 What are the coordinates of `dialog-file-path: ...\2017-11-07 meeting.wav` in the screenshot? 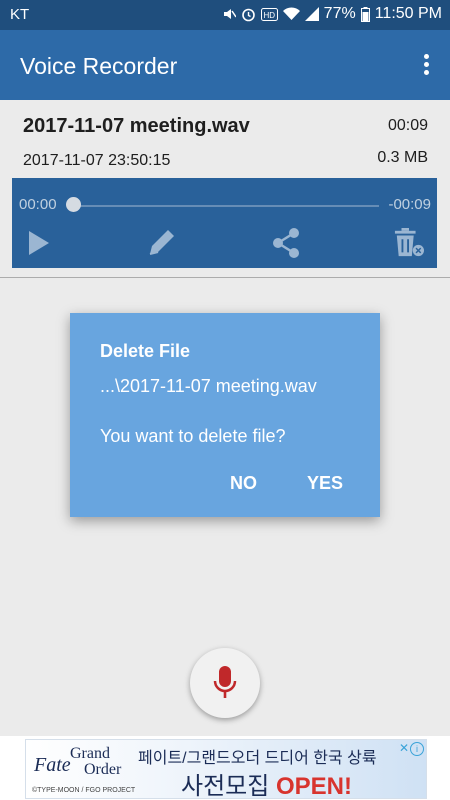 It's located at (208, 386).